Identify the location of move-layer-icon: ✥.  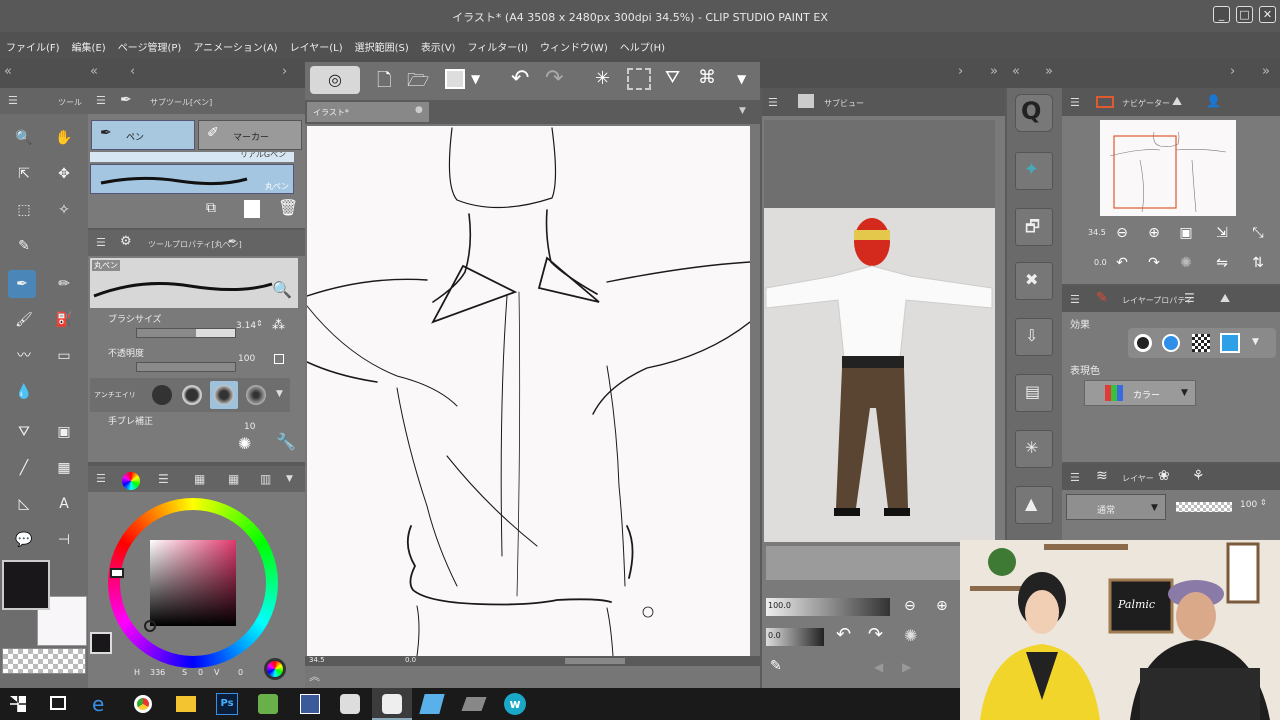
(64, 174).